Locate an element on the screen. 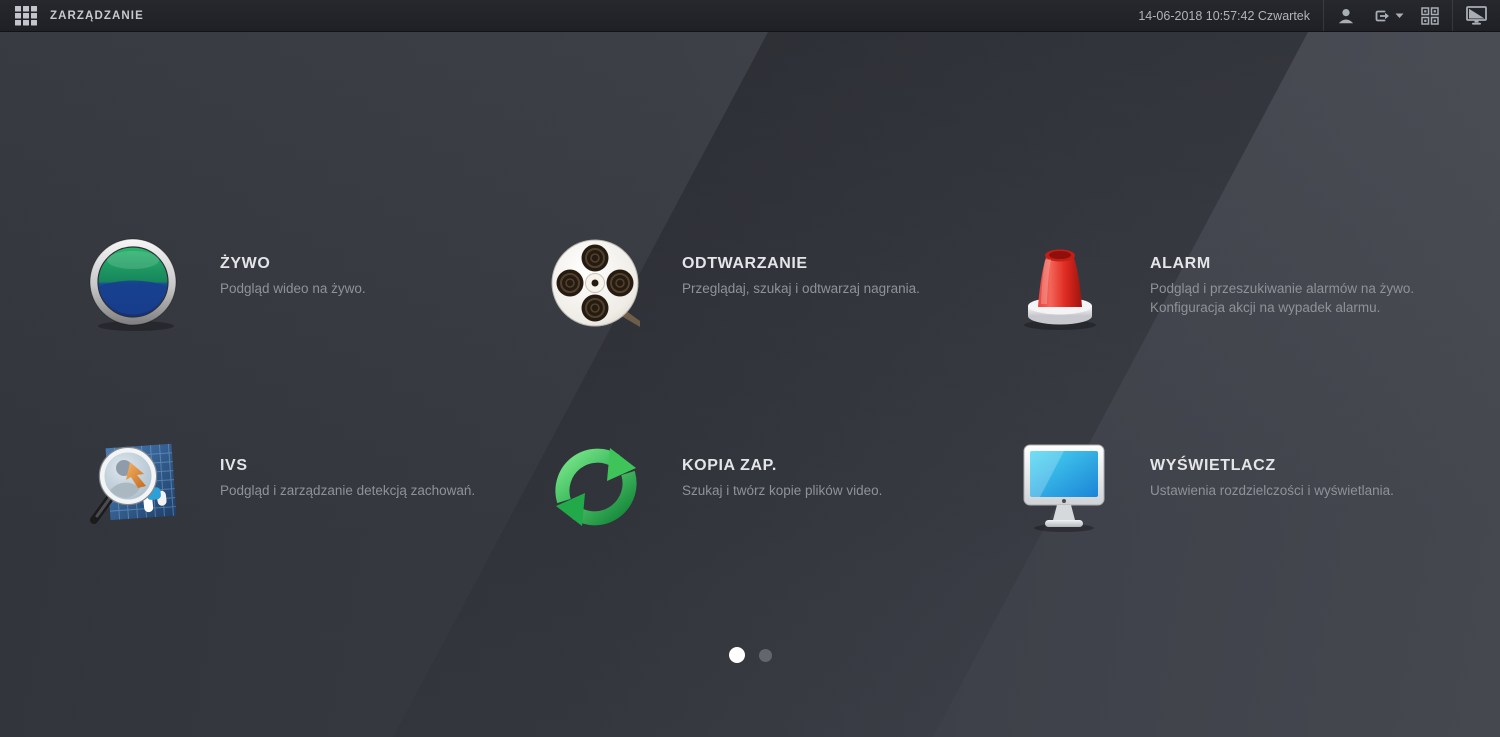  top-bar: ZARZĄDZANIE 14-06-2018 10:57:42 Czwartek is located at coordinates (750, 16).